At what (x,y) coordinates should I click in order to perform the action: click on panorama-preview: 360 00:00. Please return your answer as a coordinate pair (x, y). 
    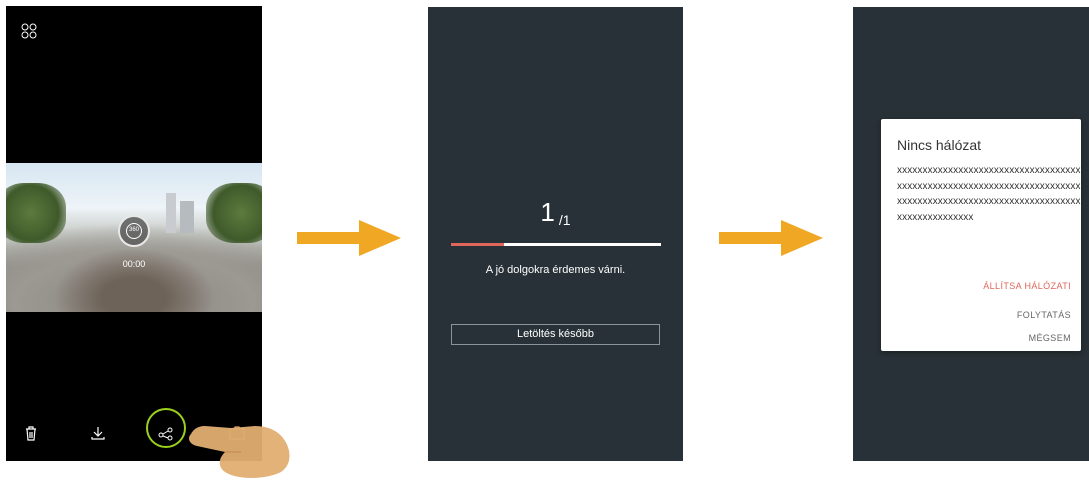
    Looking at the image, I should click on (134, 237).